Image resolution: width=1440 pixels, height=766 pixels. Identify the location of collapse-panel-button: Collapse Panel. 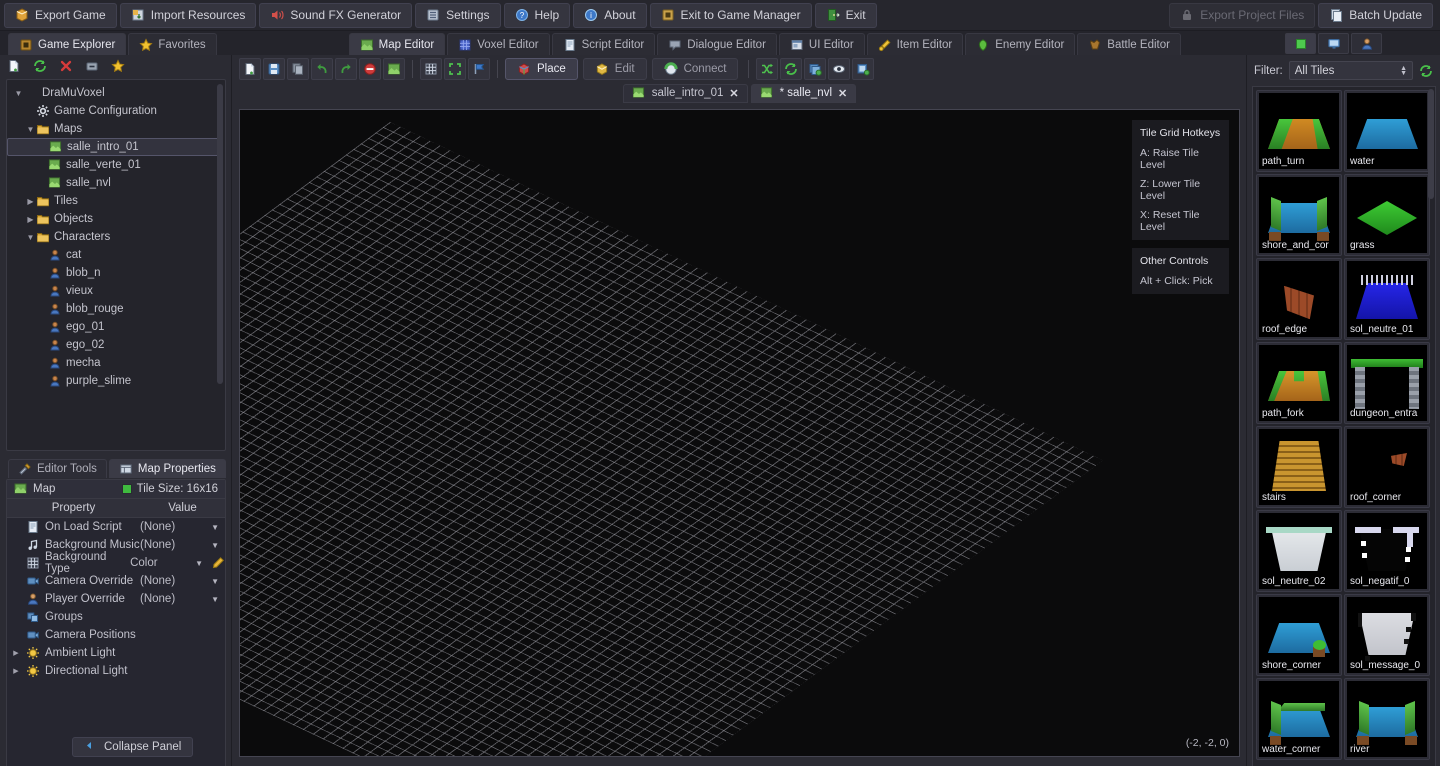
(133, 747).